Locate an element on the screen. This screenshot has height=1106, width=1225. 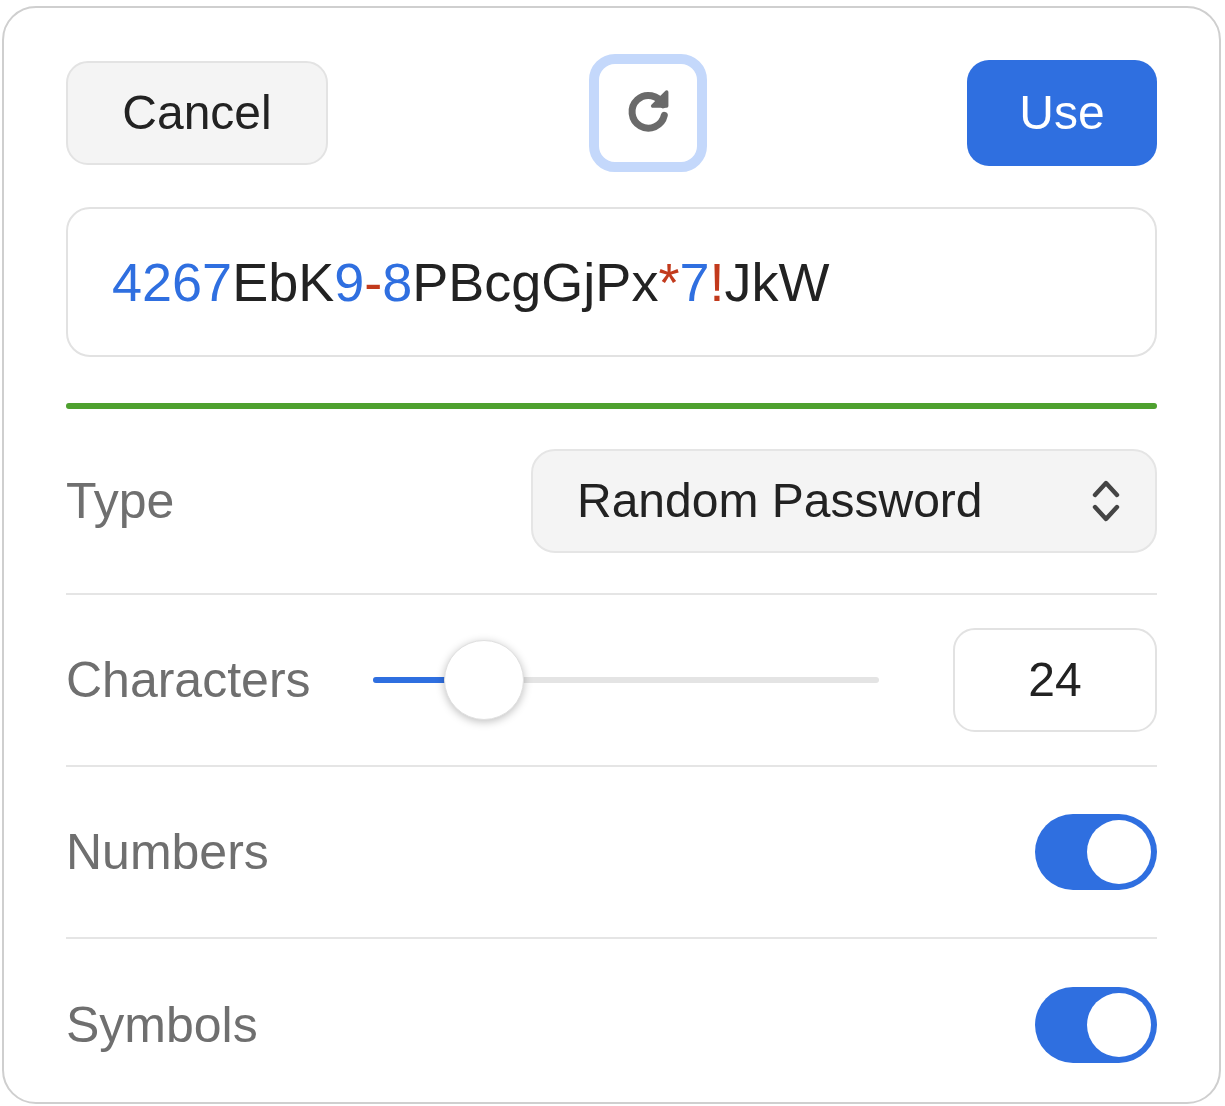
option-label: Type is located at coordinates (120, 501).